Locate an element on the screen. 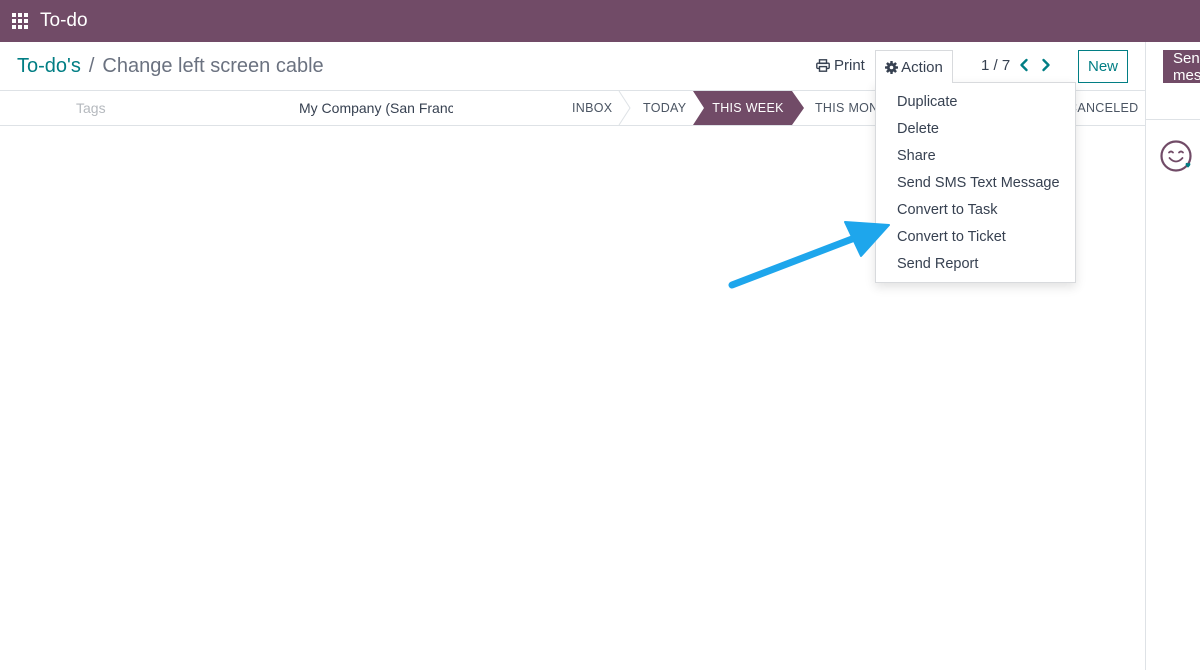 This screenshot has height=670, width=1200. stage-this-week: THIS WEEK is located at coordinates (748, 108).